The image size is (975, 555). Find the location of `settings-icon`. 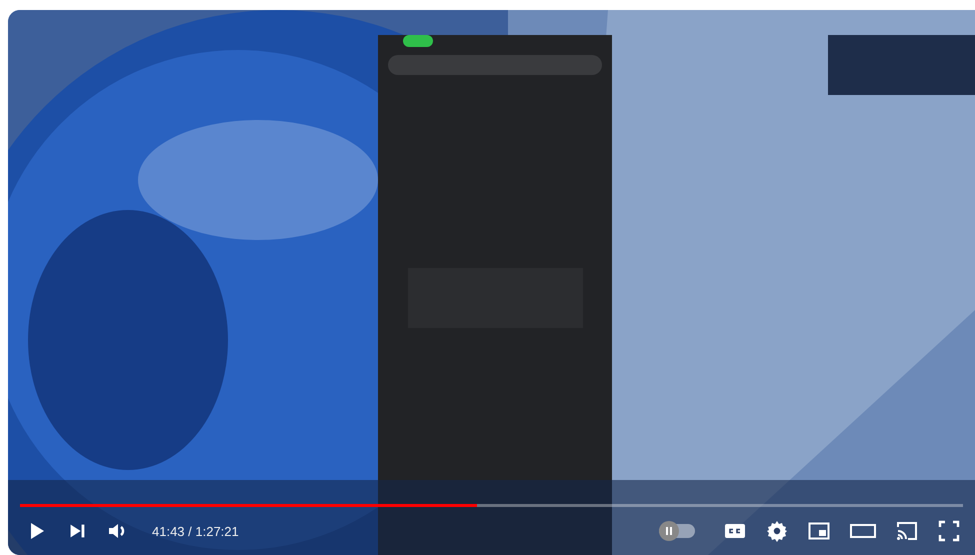

settings-icon is located at coordinates (777, 531).